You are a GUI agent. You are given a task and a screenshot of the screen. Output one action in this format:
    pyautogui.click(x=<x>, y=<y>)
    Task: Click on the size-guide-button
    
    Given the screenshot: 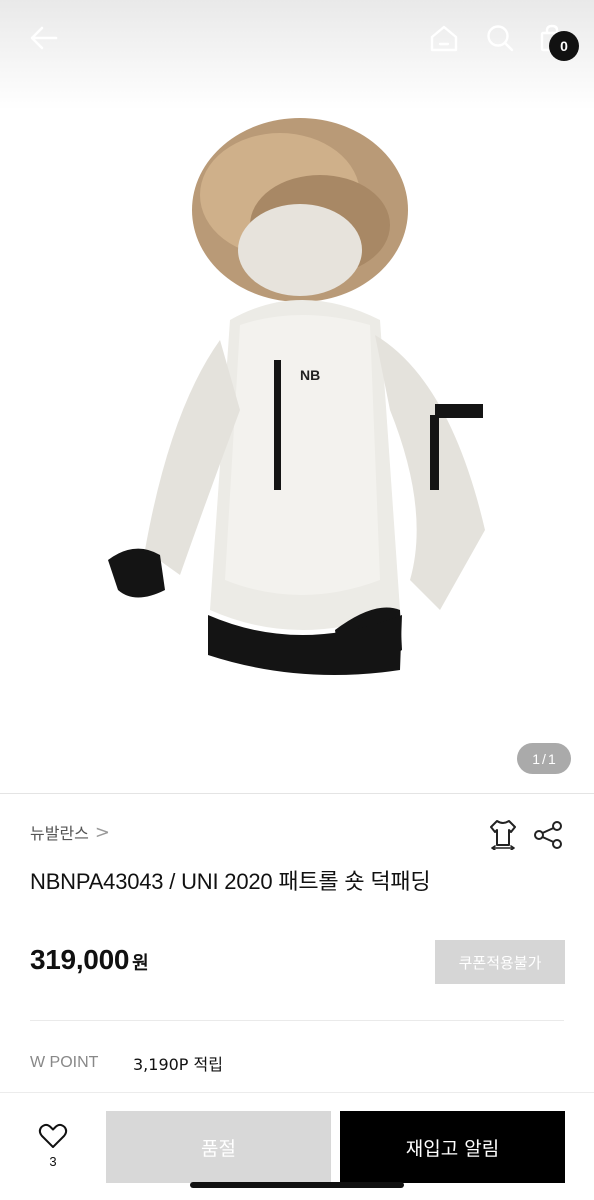 What is the action you would take?
    pyautogui.click(x=503, y=834)
    